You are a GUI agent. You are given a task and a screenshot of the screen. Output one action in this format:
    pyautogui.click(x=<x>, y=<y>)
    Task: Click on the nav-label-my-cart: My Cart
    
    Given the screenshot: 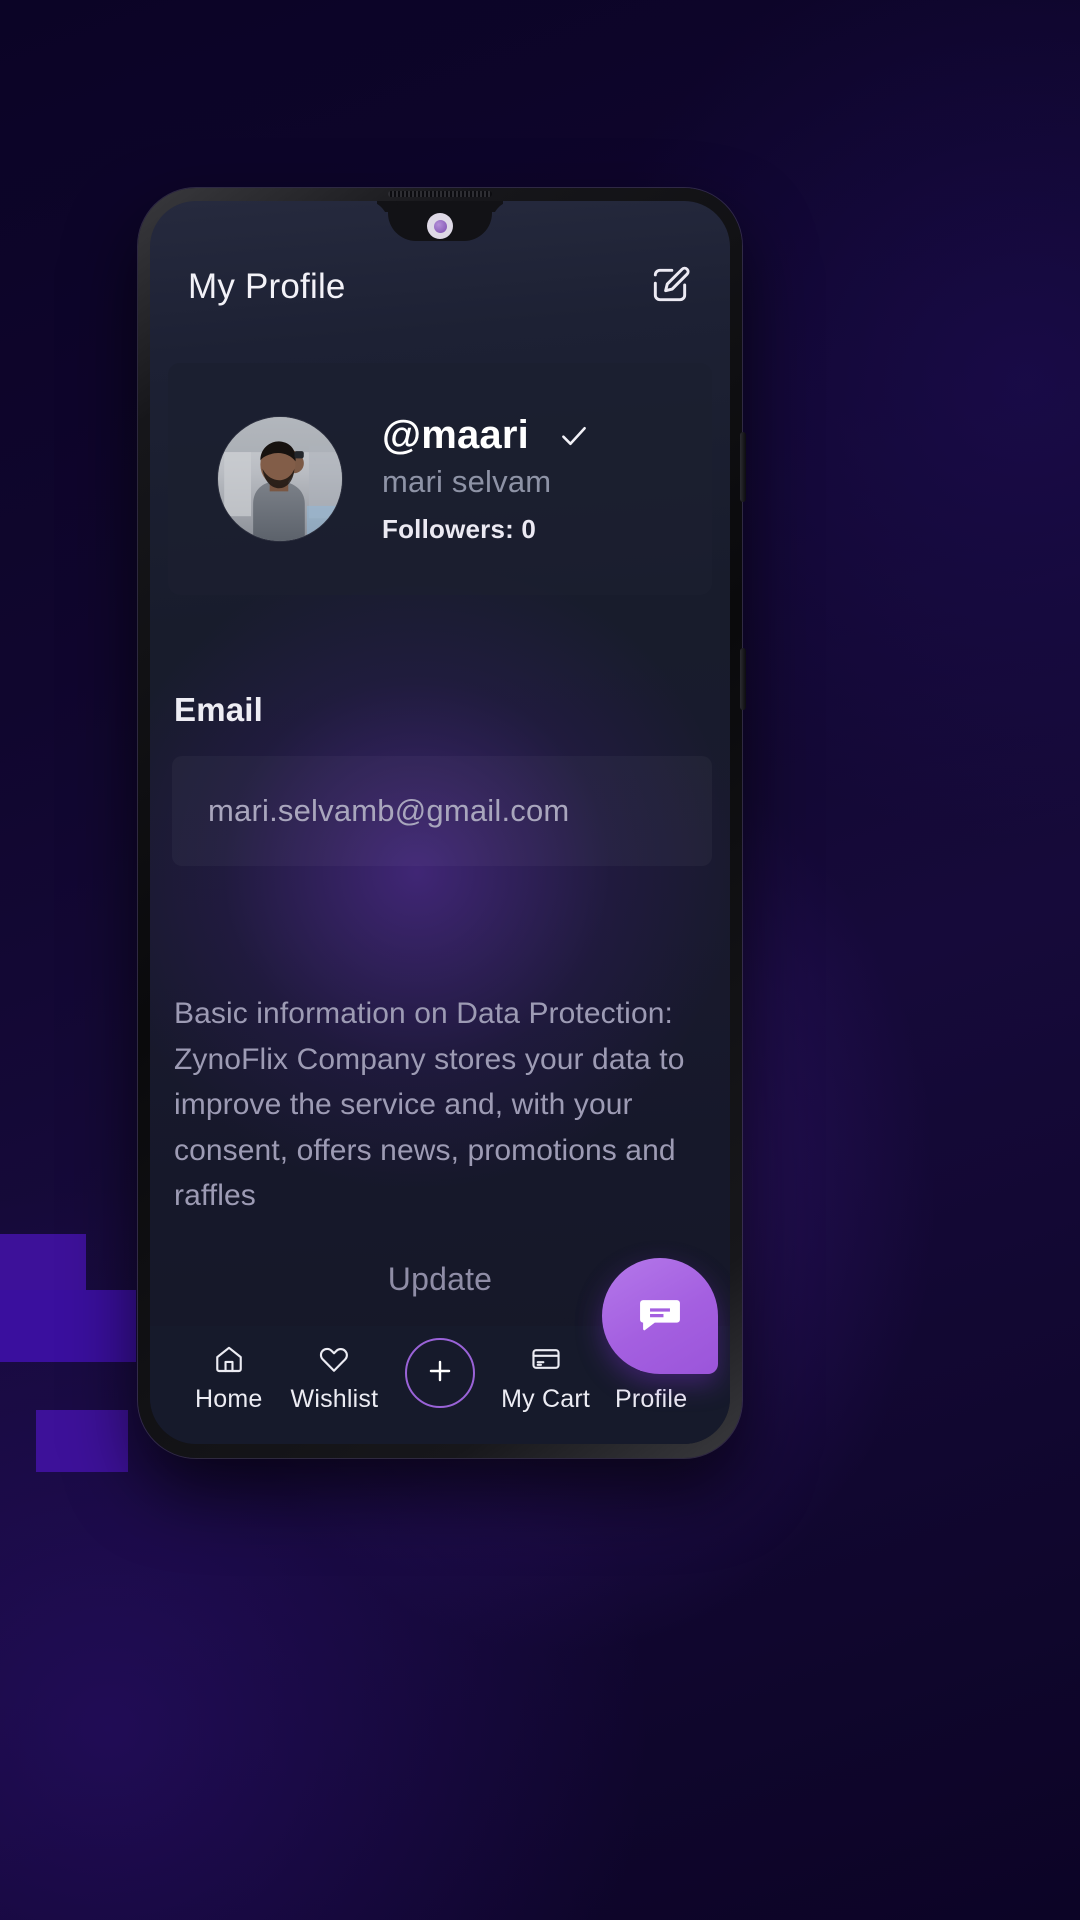 What is the action you would take?
    pyautogui.click(x=546, y=1399)
    